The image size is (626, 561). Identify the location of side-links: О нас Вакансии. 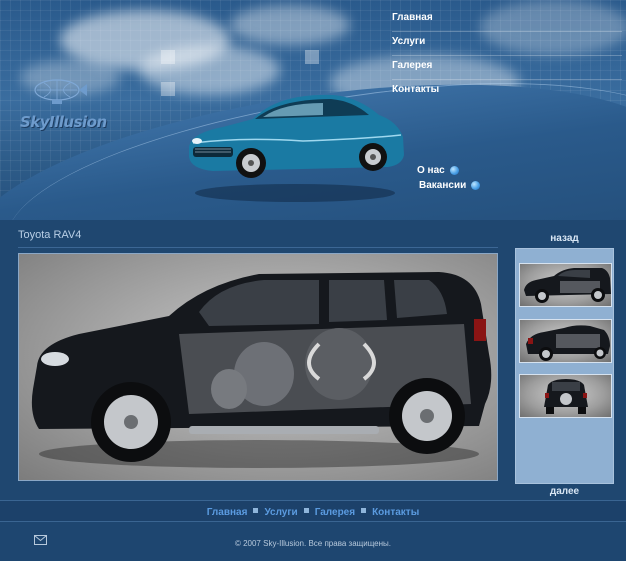
(449, 180).